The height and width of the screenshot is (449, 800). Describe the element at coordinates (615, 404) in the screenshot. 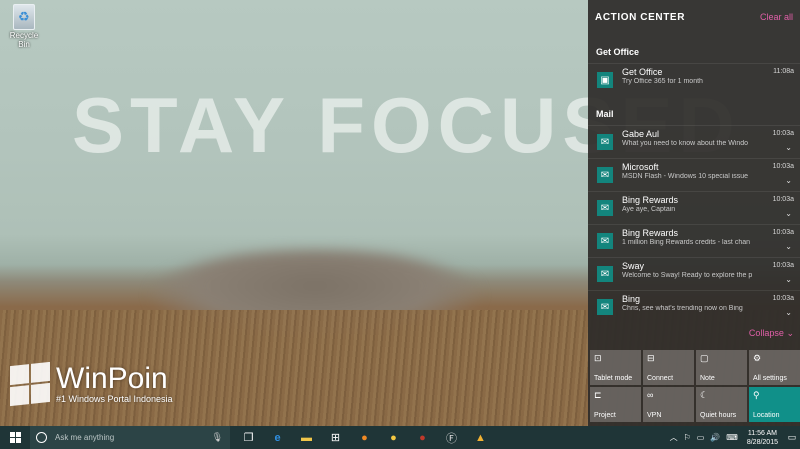

I see `quick-action-project: ⊏ Project` at that location.